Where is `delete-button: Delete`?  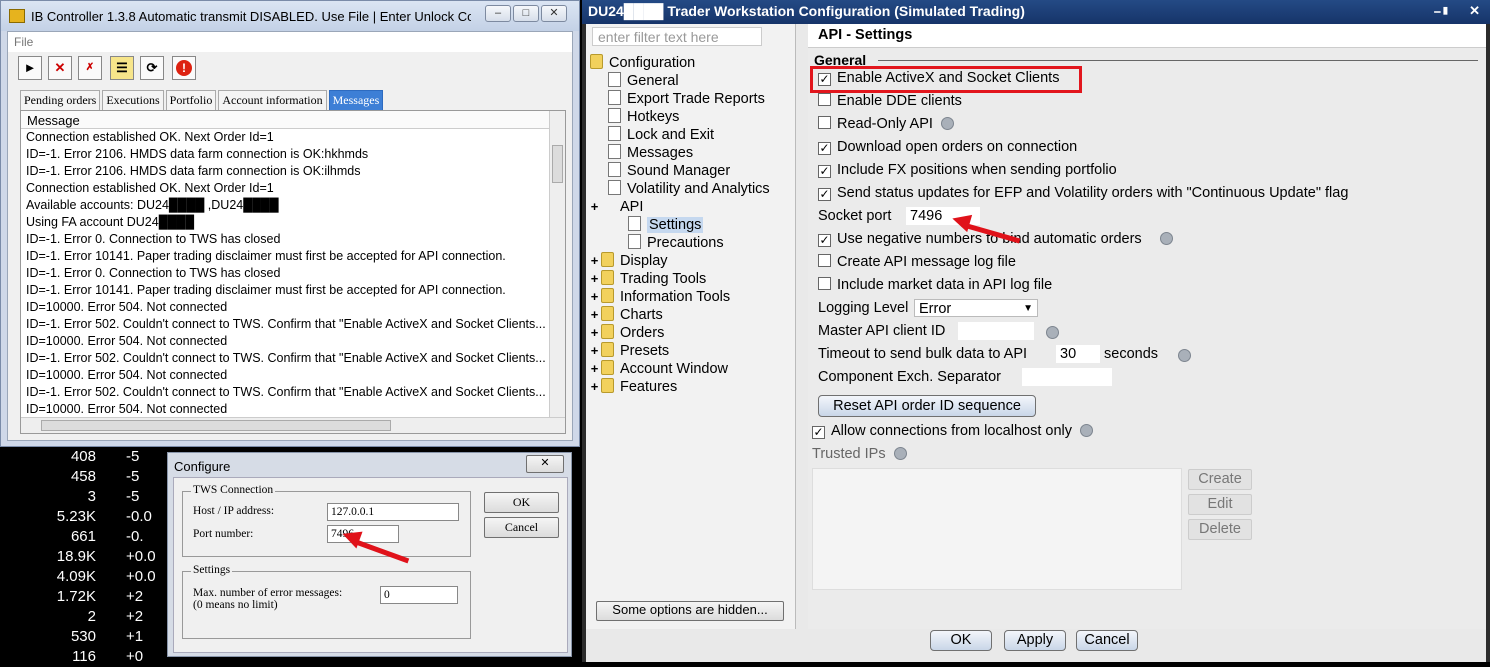 delete-button: Delete is located at coordinates (1220, 529).